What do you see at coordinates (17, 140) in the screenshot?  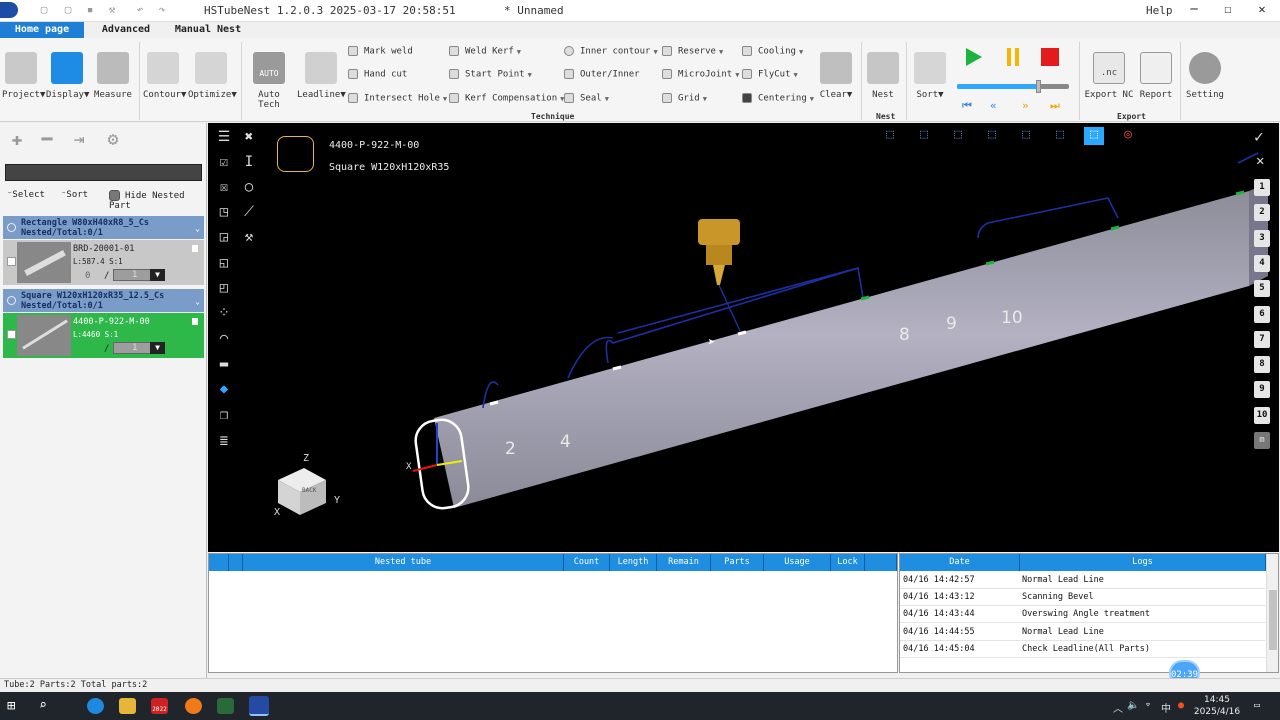 I see `add-part-icon: ✚` at bounding box center [17, 140].